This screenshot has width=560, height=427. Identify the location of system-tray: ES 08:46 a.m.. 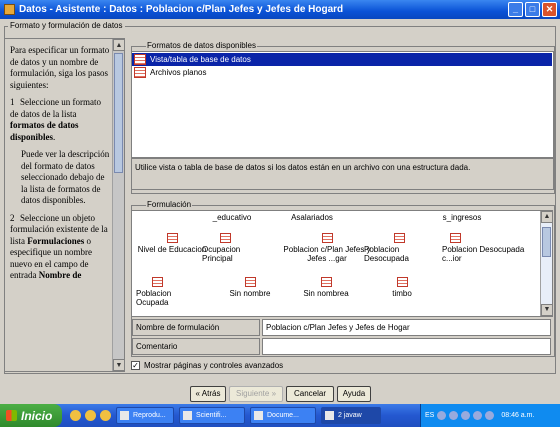
(490, 415).